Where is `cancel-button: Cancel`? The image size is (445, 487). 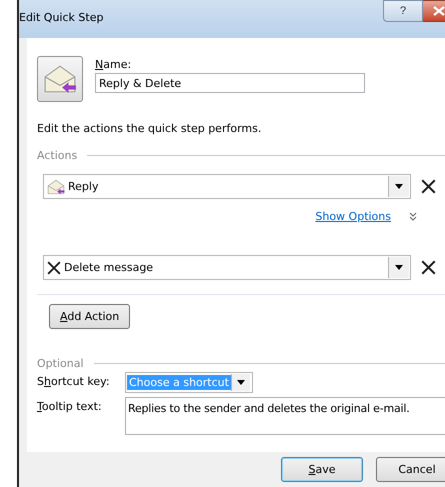
cancel-button: Cancel is located at coordinates (410, 469).